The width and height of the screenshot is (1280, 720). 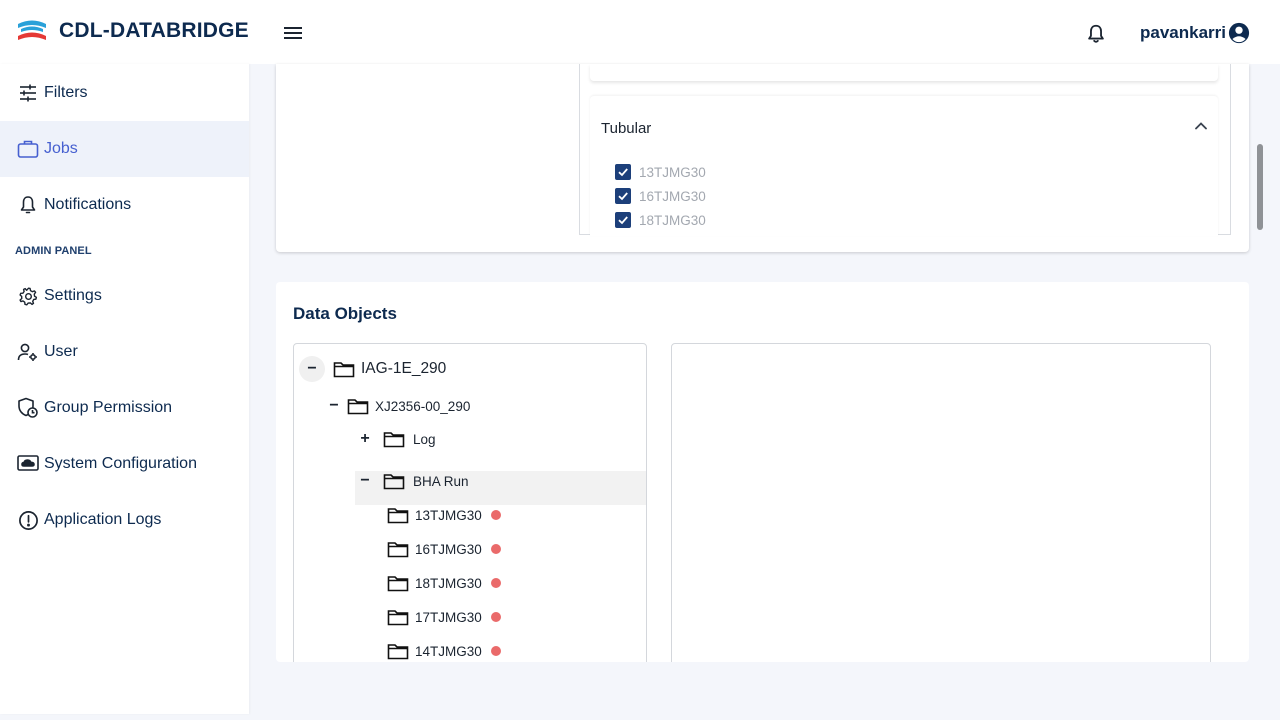 What do you see at coordinates (672, 172) in the screenshot?
I see `filter-option-label: 13TJMG30` at bounding box center [672, 172].